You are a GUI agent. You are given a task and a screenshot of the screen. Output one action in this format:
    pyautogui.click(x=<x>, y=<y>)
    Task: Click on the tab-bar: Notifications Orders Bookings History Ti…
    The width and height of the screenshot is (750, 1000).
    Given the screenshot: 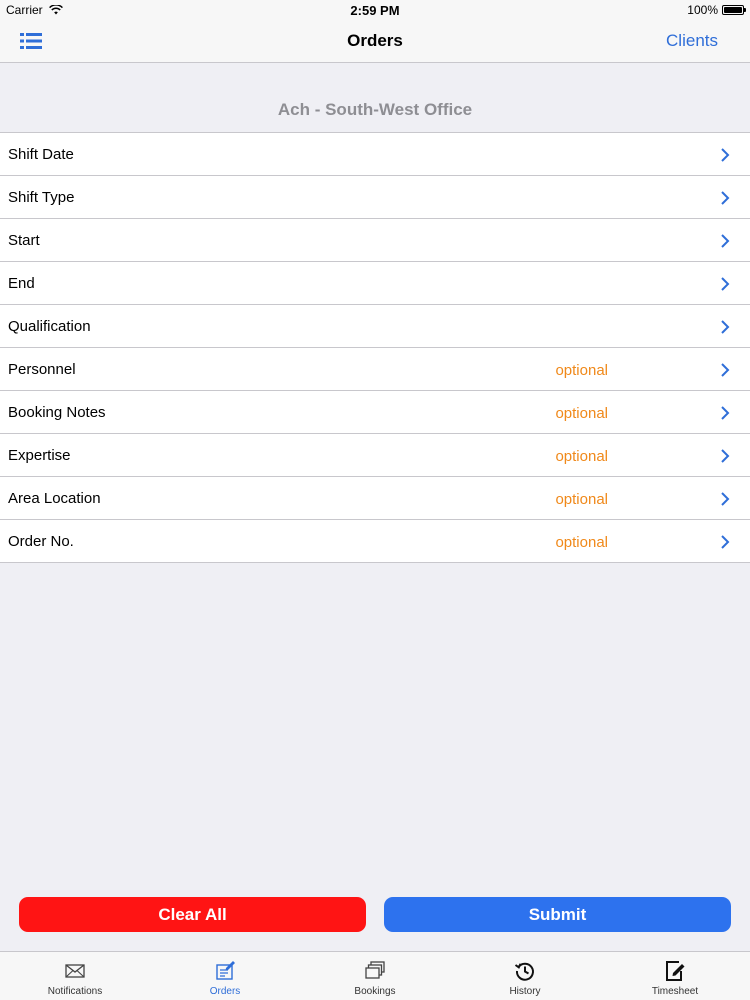 What is the action you would take?
    pyautogui.click(x=375, y=975)
    